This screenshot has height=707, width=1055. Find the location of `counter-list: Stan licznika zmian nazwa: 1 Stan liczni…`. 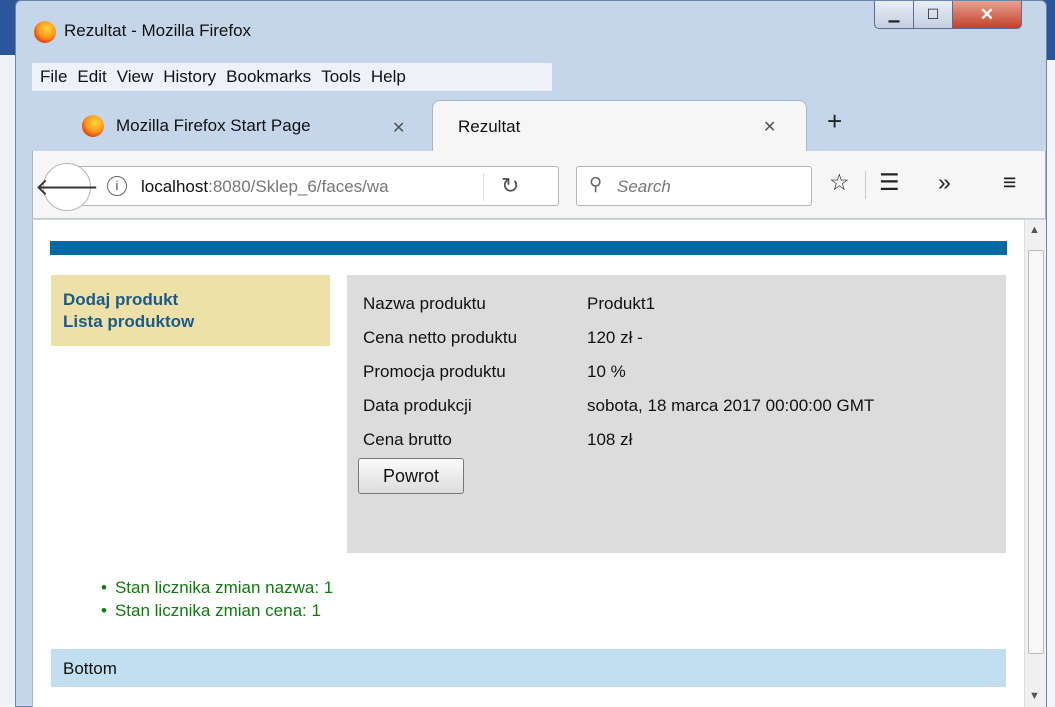

counter-list: Stan licznika zmian nazwa: 1 Stan liczni… is located at coordinates (217, 599).